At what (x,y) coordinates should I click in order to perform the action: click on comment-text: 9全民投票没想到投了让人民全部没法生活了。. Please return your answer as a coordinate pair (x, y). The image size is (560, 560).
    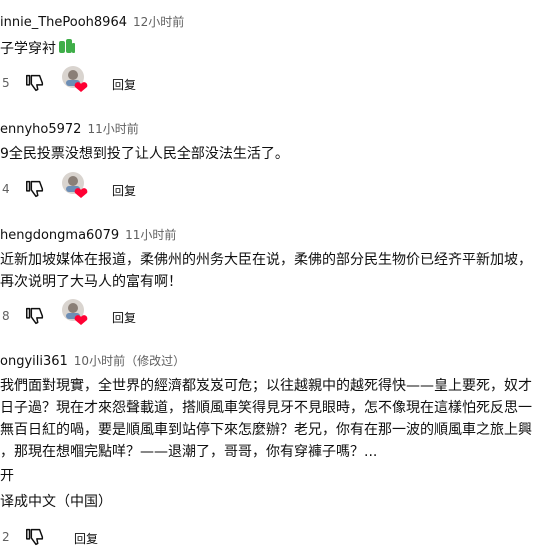
    Looking at the image, I should click on (144, 154).